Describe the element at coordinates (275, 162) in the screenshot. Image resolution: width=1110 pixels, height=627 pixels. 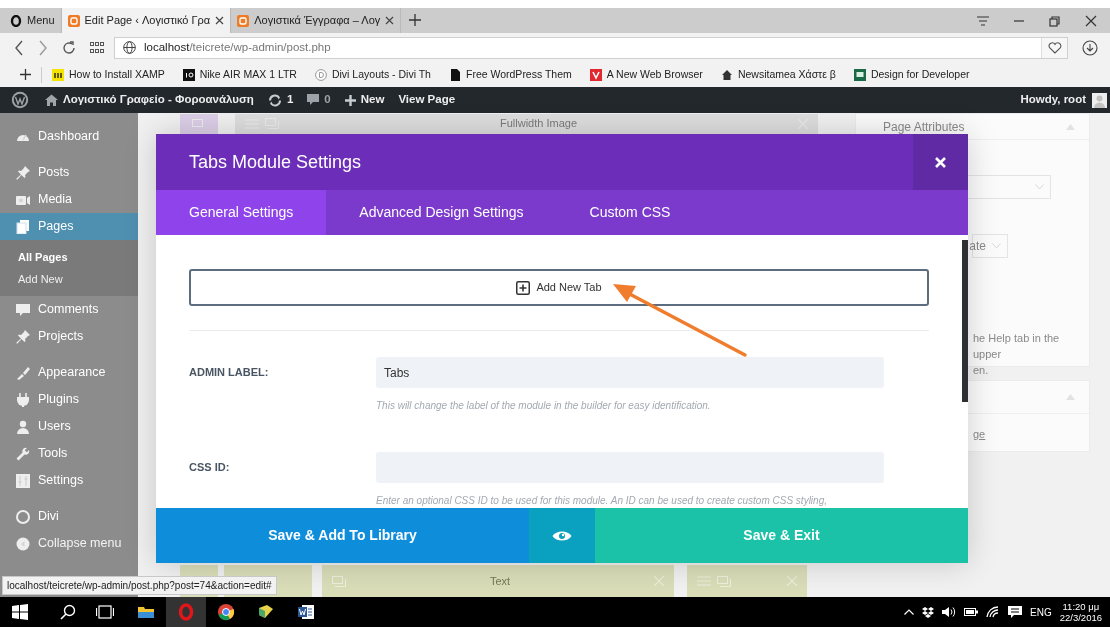
I see `dialog-title: Tabs Module Settings` at that location.